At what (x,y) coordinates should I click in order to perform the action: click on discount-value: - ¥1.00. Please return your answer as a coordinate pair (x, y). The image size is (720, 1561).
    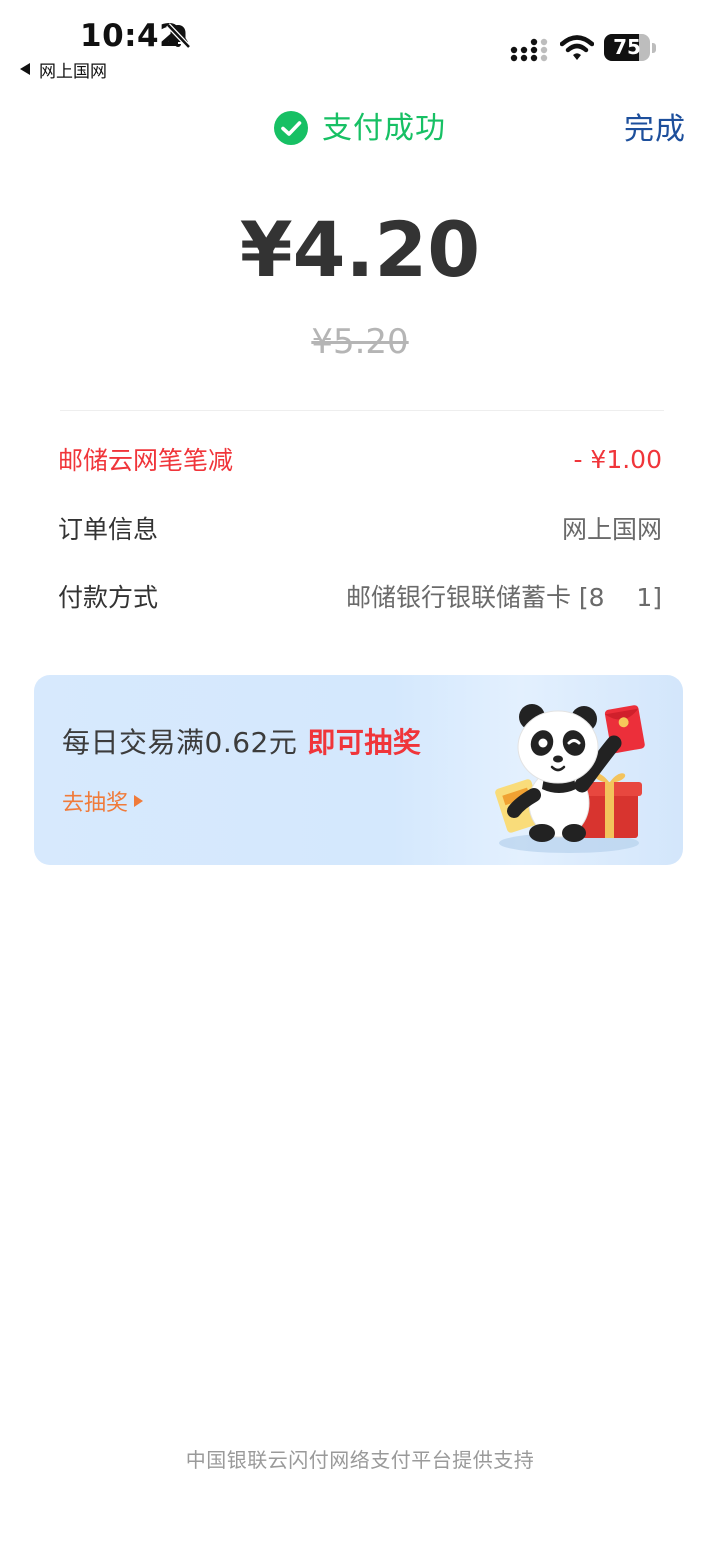
    Looking at the image, I should click on (617, 459).